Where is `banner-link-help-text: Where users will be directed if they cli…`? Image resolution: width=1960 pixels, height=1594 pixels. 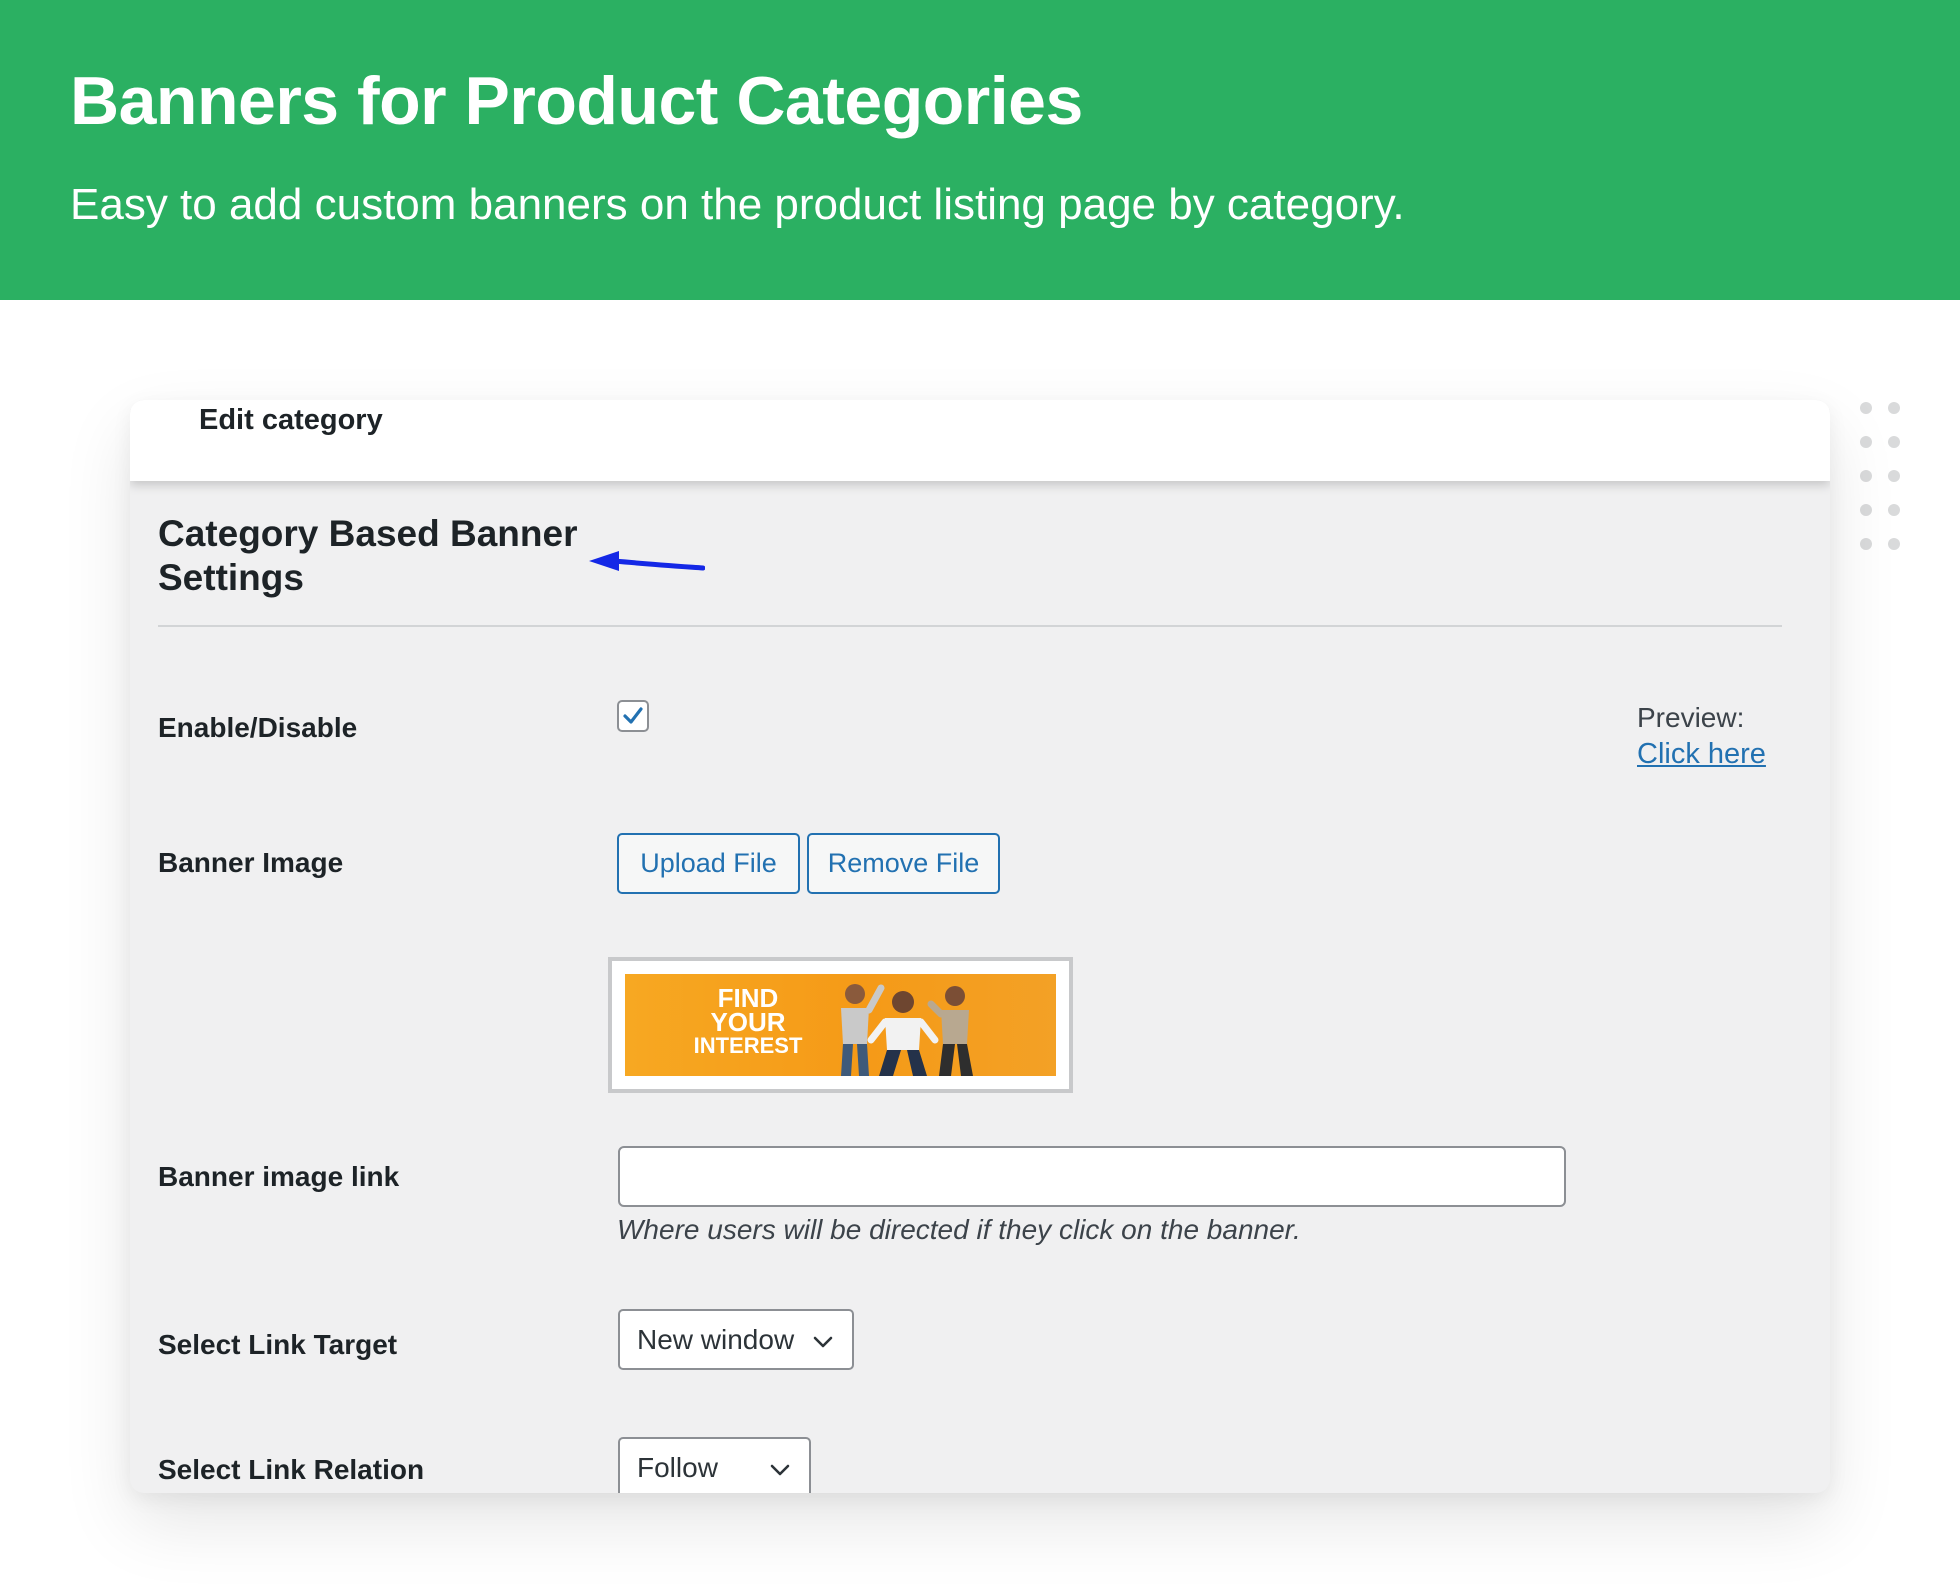
banner-link-help-text: Where users will be directed if they cli… is located at coordinates (959, 1229).